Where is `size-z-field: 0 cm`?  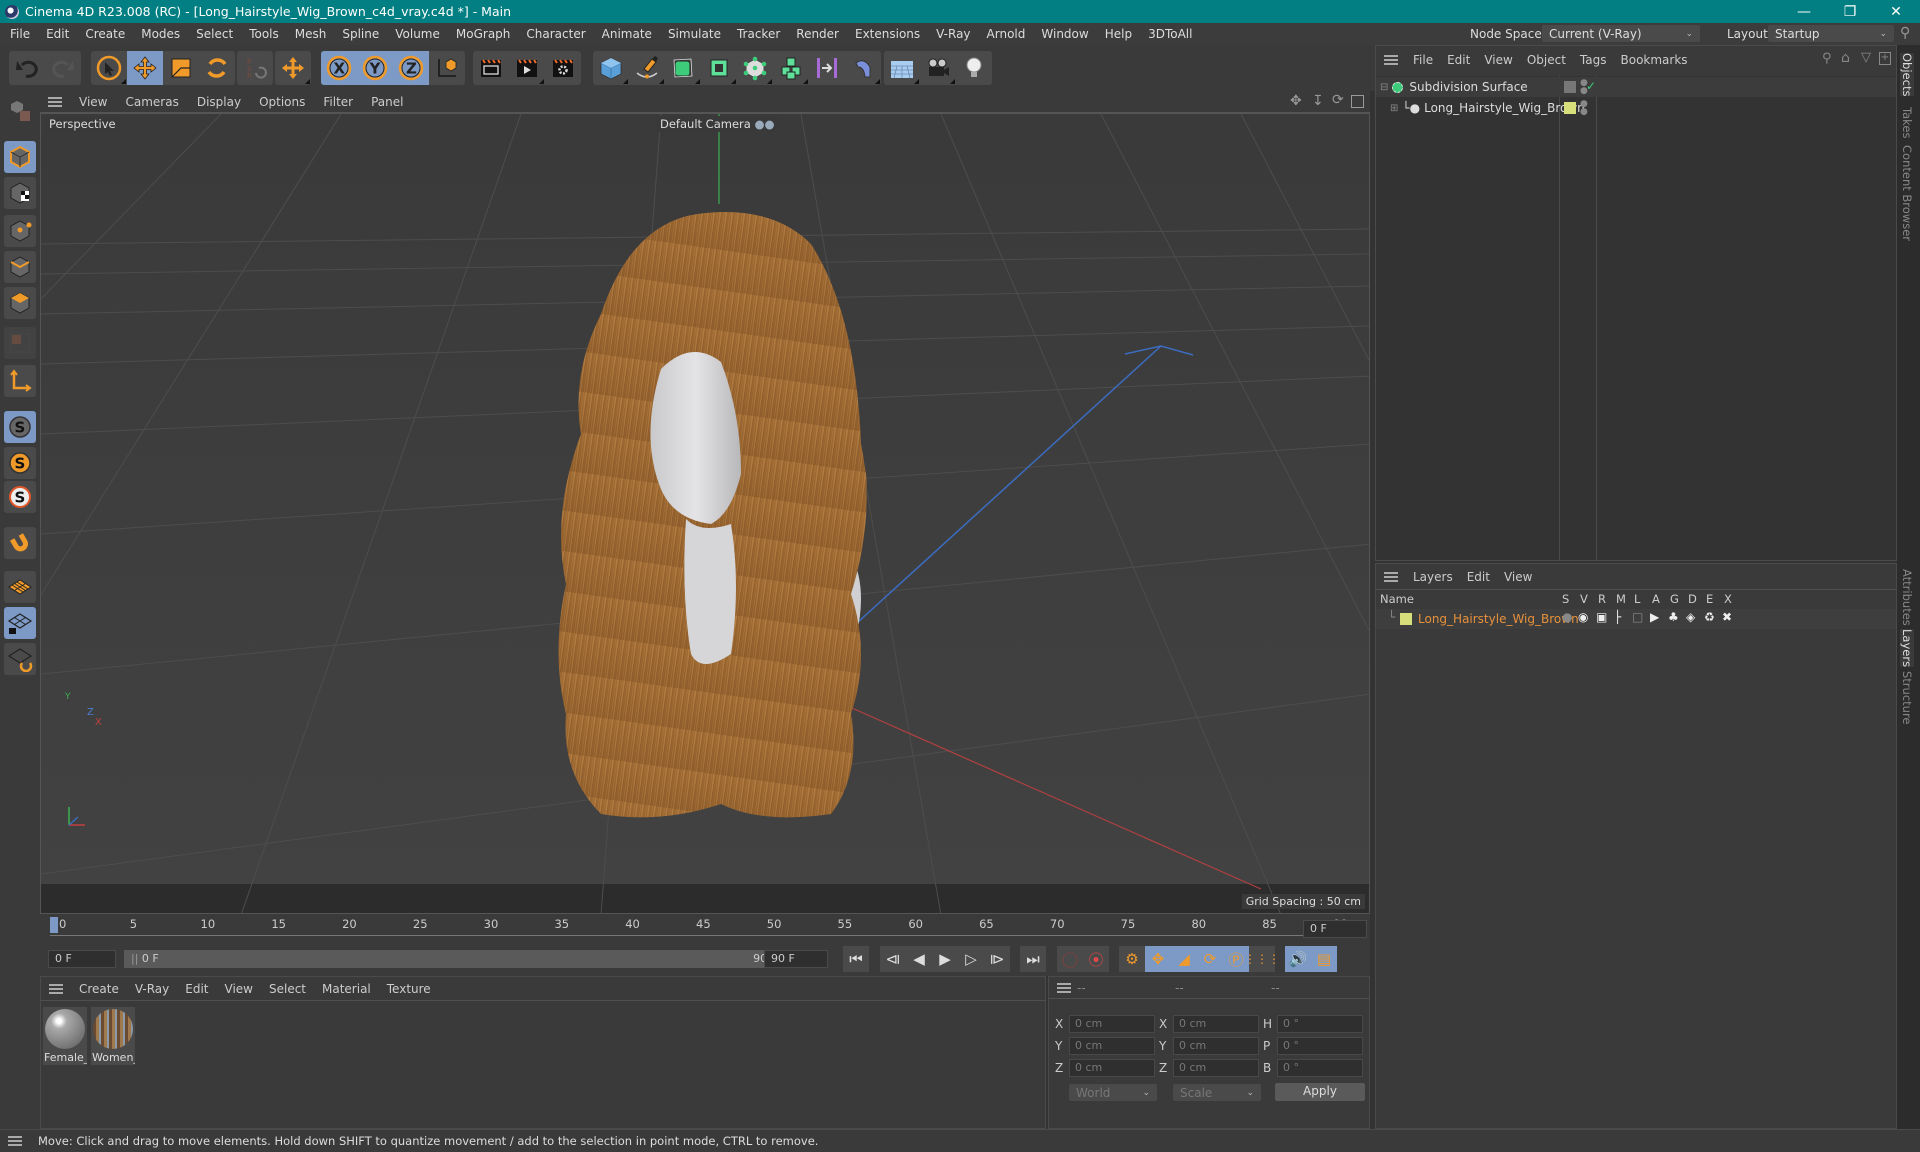 size-z-field: 0 cm is located at coordinates (1216, 1068).